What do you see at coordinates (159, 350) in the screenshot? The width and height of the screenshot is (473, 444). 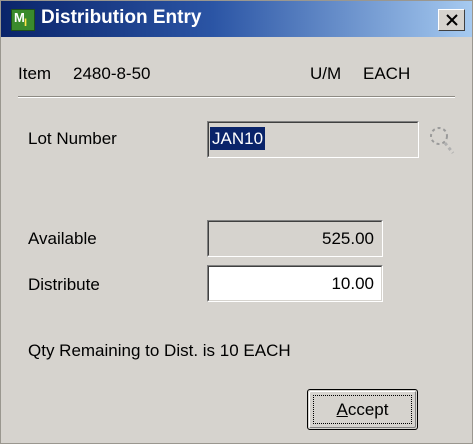 I see `qty-remaining-message: Qty Remaining to Dist. is 10 EACH` at bounding box center [159, 350].